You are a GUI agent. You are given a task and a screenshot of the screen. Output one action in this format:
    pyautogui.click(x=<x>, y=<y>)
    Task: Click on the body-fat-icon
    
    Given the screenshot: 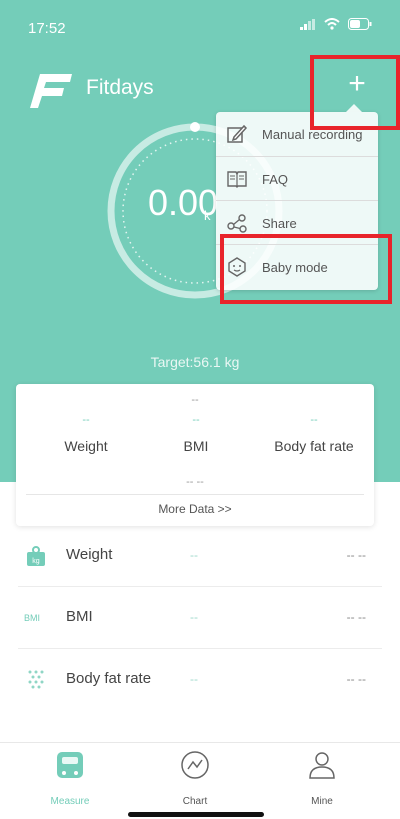 What is the action you would take?
    pyautogui.click(x=36, y=679)
    